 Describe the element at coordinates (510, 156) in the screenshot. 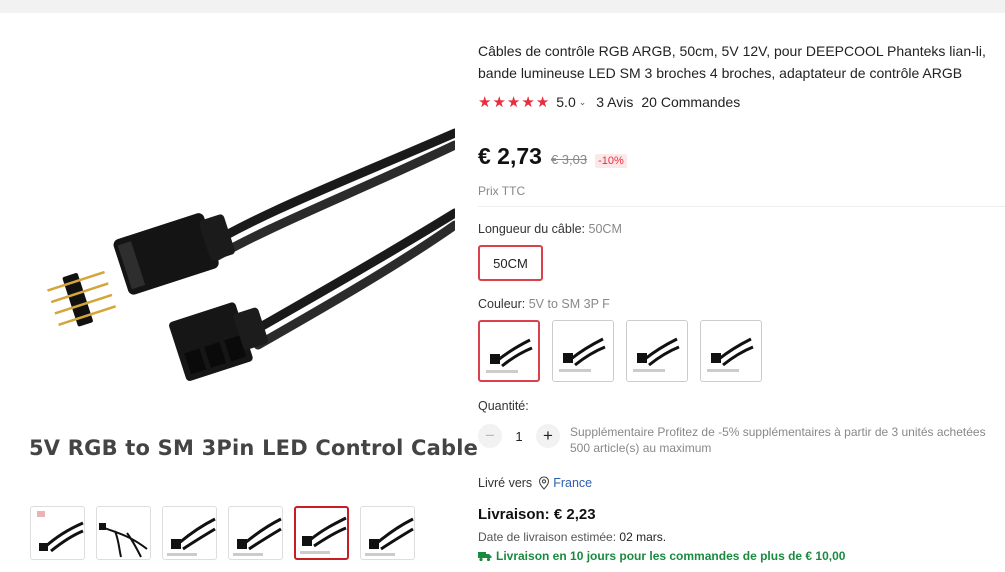

I see `current-price: € 2,73` at that location.